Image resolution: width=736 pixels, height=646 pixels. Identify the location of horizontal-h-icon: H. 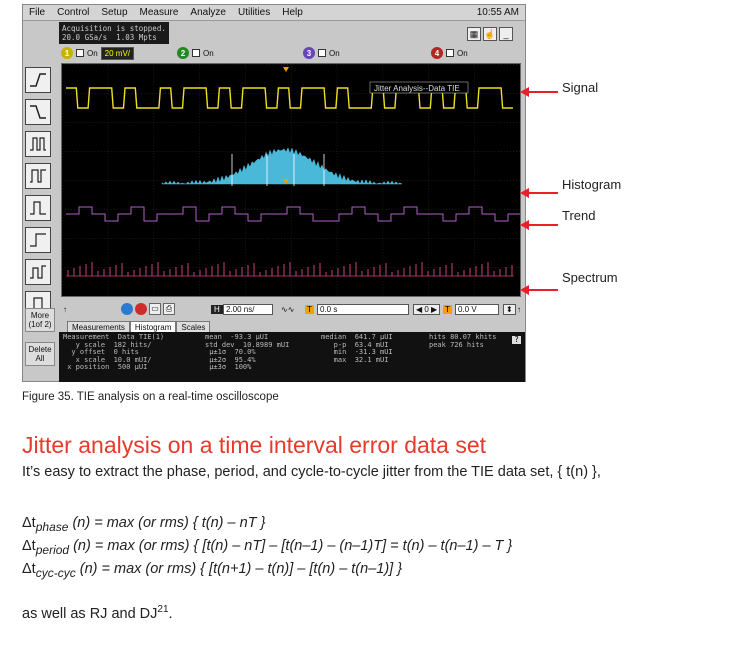
(217, 309).